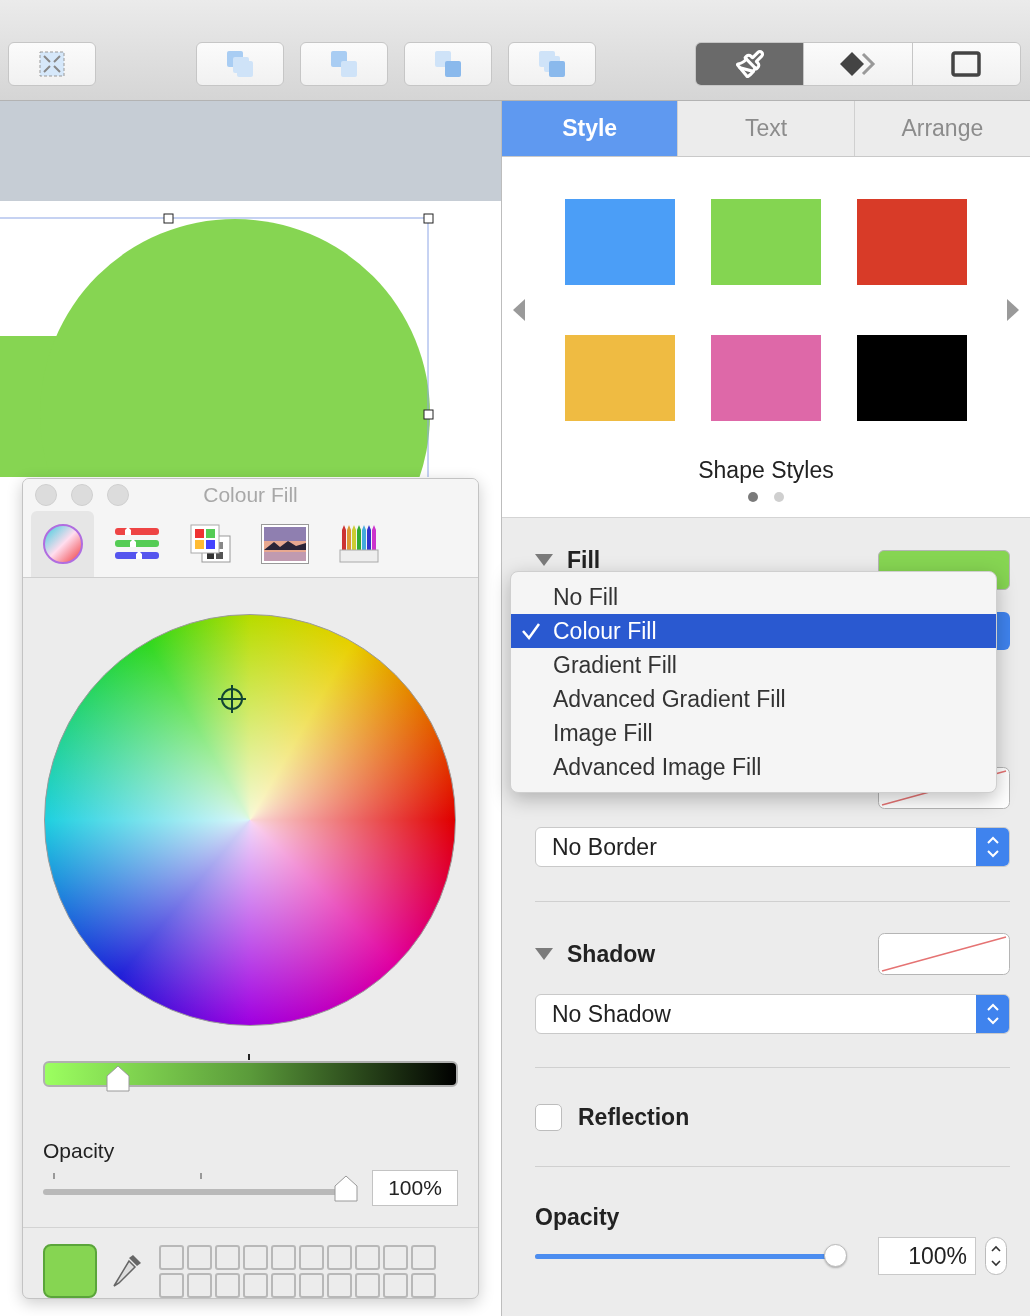 The width and height of the screenshot is (1030, 1316). Describe the element at coordinates (284, 543) in the screenshot. I see `landscape-image-icon` at that location.